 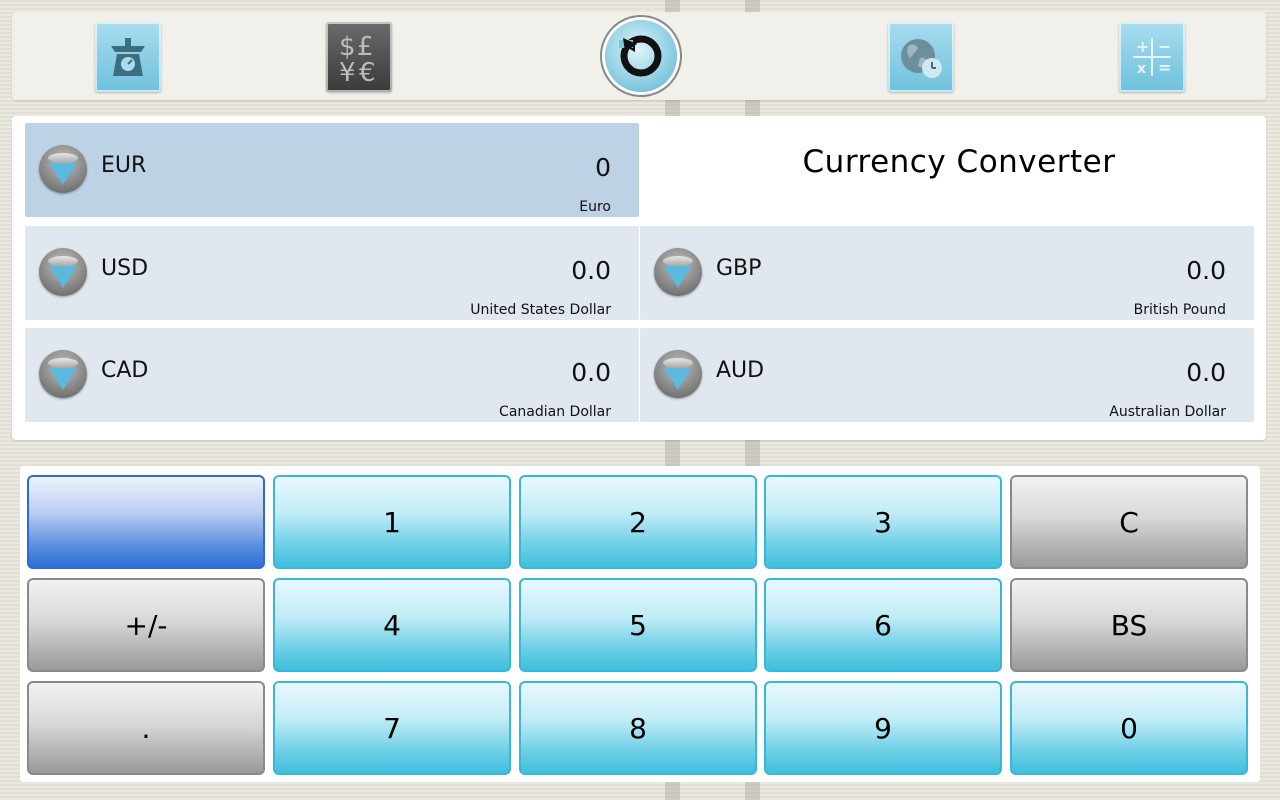 What do you see at coordinates (947, 375) in the screenshot?
I see `currency-row-aud: AUD 0.0 Australian Dollar` at bounding box center [947, 375].